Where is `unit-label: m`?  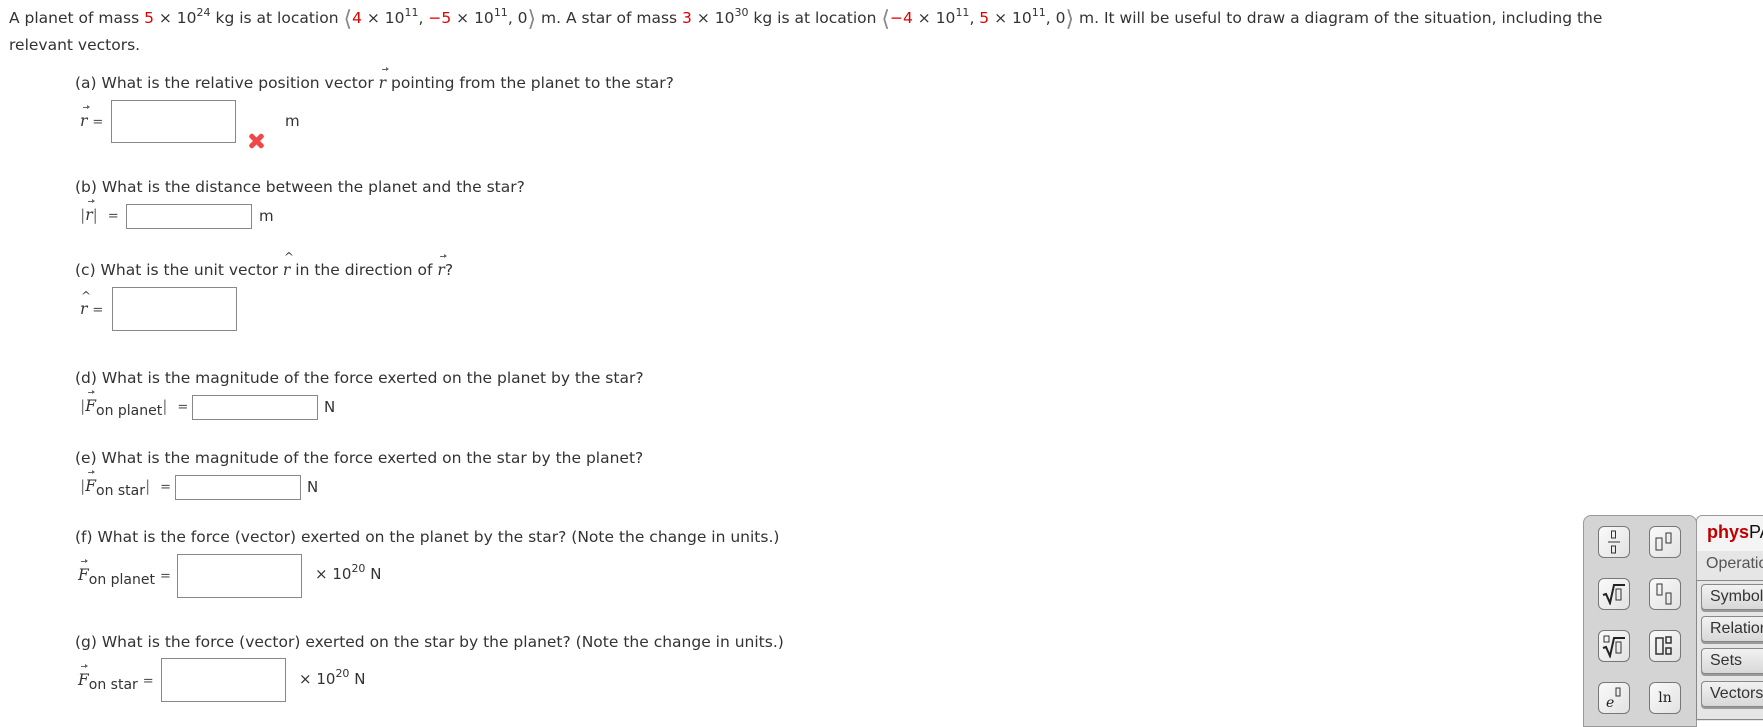 unit-label: m is located at coordinates (266, 216).